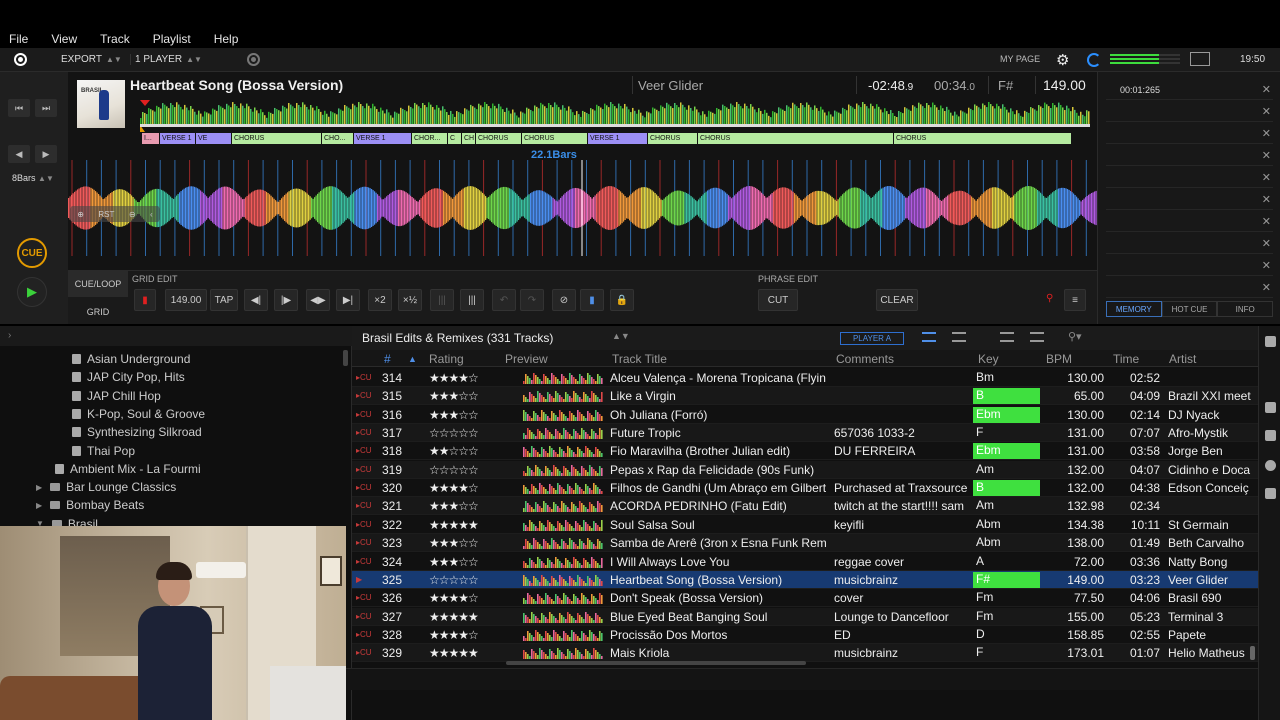 This screenshot has width=1280, height=720. I want to click on collapse-icon: ‹, so click(151, 214).